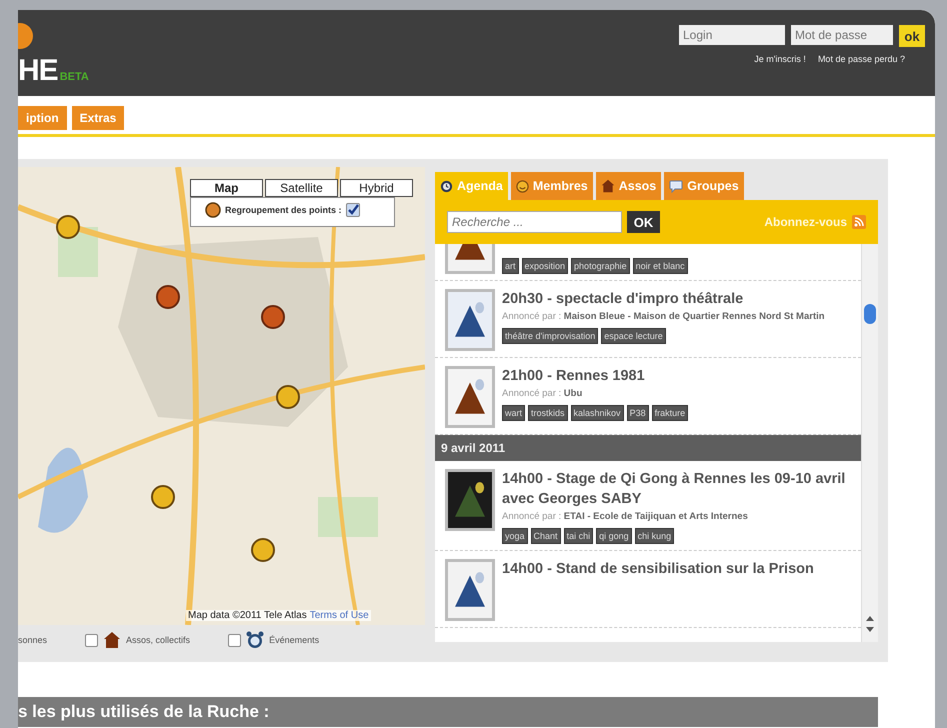  I want to click on event-author: Annoncé par : ETAI - Ecole de Taijiquan et Arts Internes, so click(625, 516).